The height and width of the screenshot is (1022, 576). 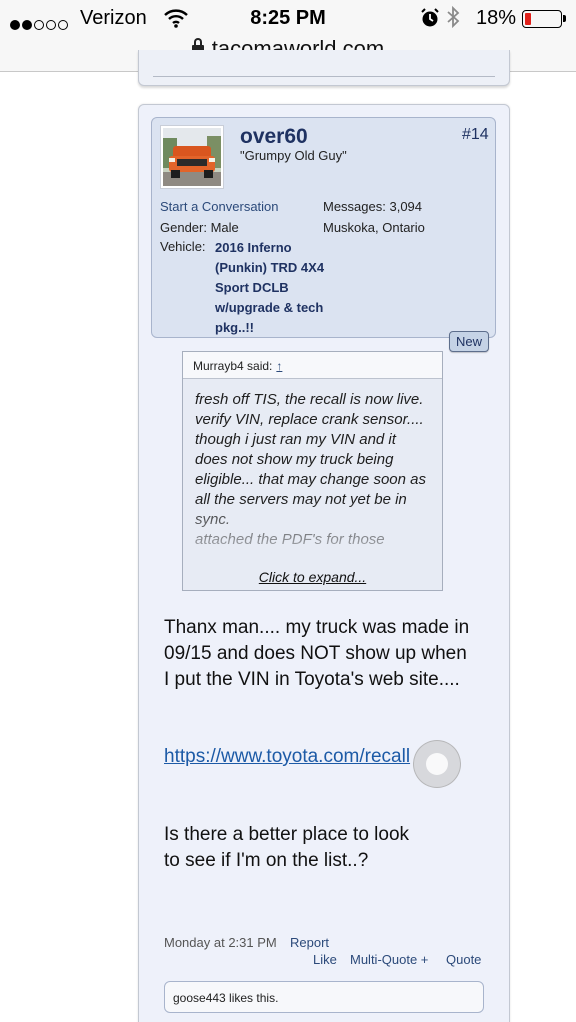 I want to click on multi-quote-link: Multi-Quote +, so click(x=389, y=959).